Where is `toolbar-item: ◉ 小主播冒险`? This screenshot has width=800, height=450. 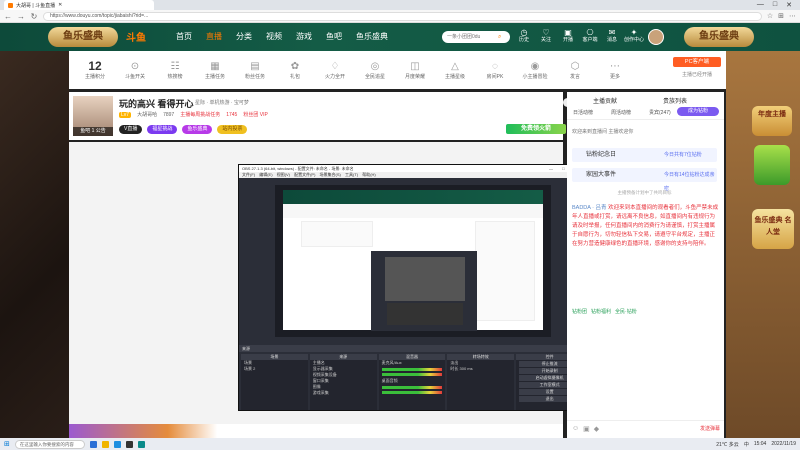 toolbar-item: ◉ 小主播冒险 is located at coordinates (535, 70).